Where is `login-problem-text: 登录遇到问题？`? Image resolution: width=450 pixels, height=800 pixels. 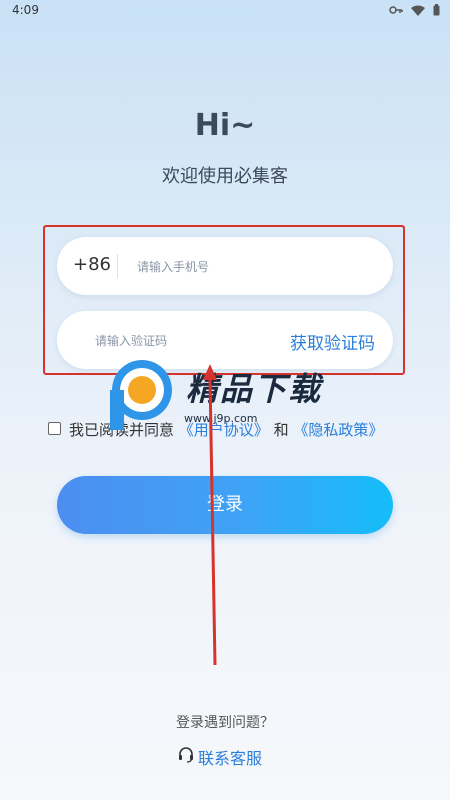 login-problem-text: 登录遇到问题？ is located at coordinates (225, 723).